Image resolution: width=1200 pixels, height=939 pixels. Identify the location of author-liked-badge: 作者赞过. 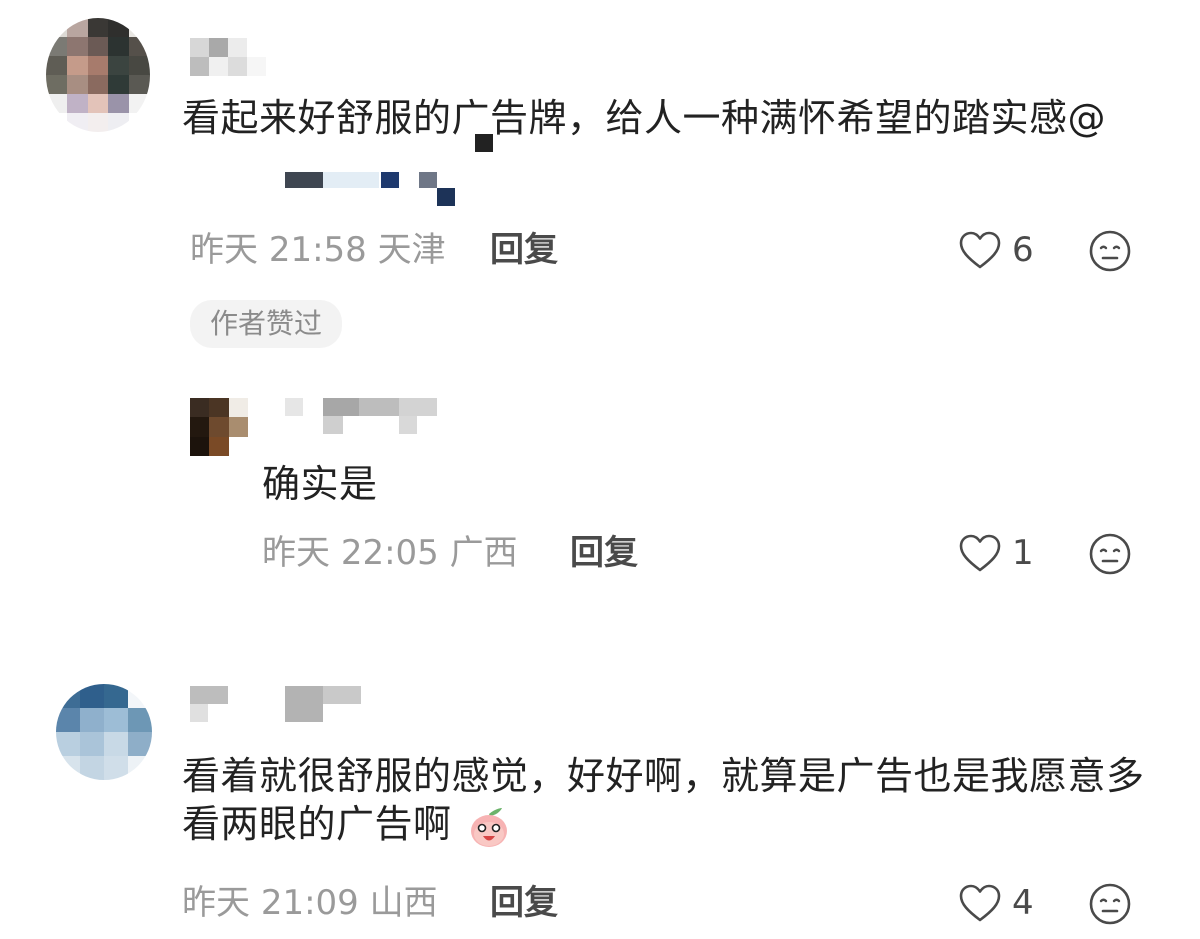
(266, 324).